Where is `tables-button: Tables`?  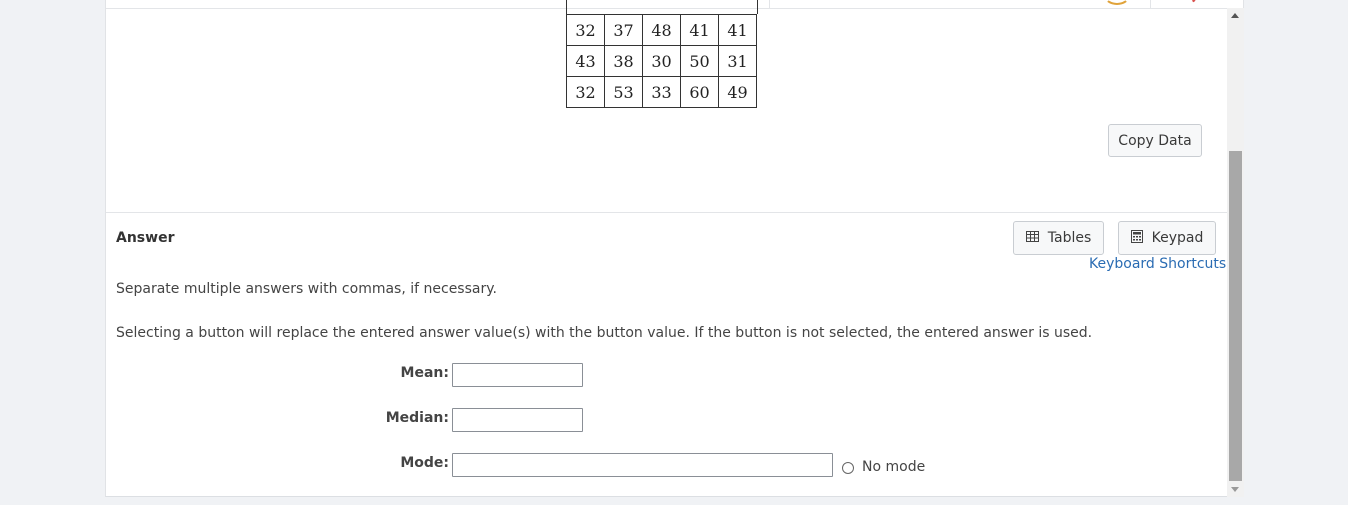 tables-button: Tables is located at coordinates (1058, 238).